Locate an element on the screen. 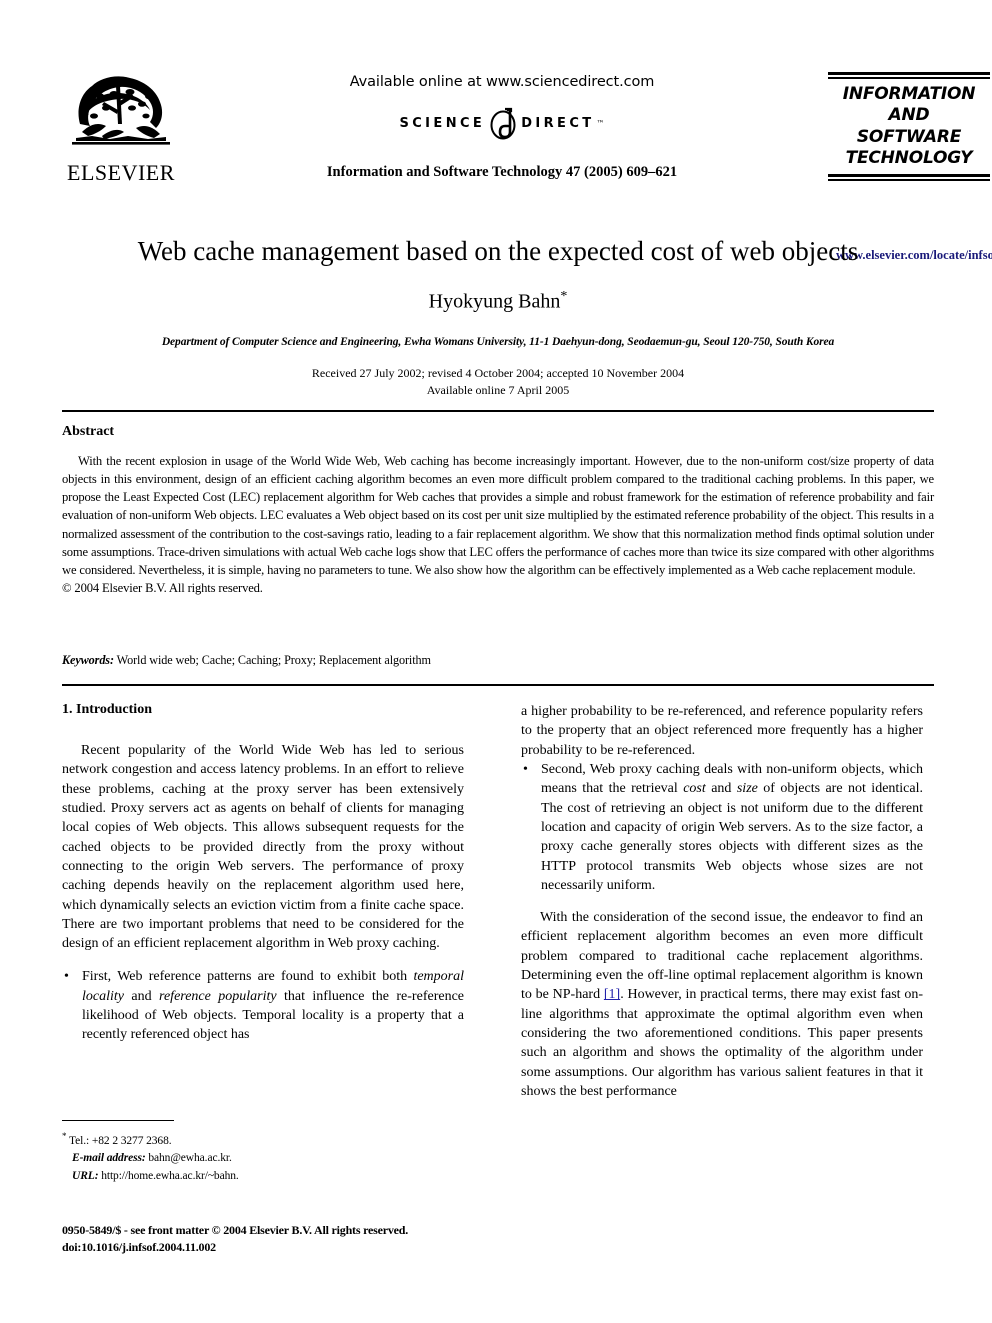 This screenshot has height=1323, width=992. journal-logo-box: INFORMATION AND SOFTWARE TECHNOLOGY is located at coordinates (909, 126).